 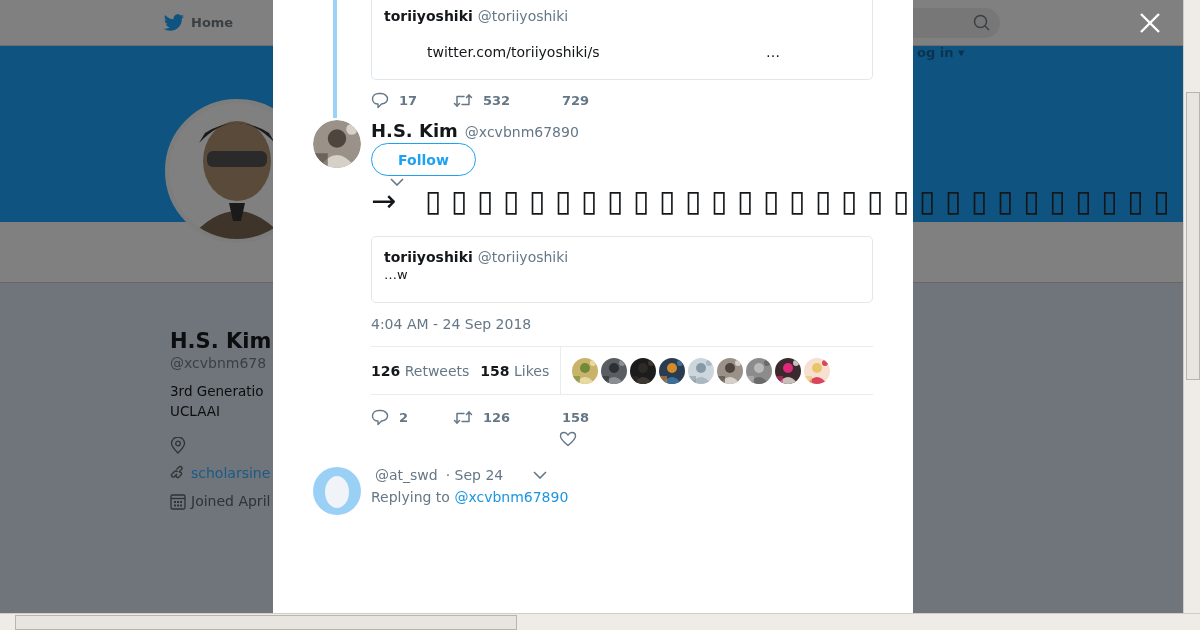 What do you see at coordinates (981, 22) in the screenshot?
I see `search-icon` at bounding box center [981, 22].